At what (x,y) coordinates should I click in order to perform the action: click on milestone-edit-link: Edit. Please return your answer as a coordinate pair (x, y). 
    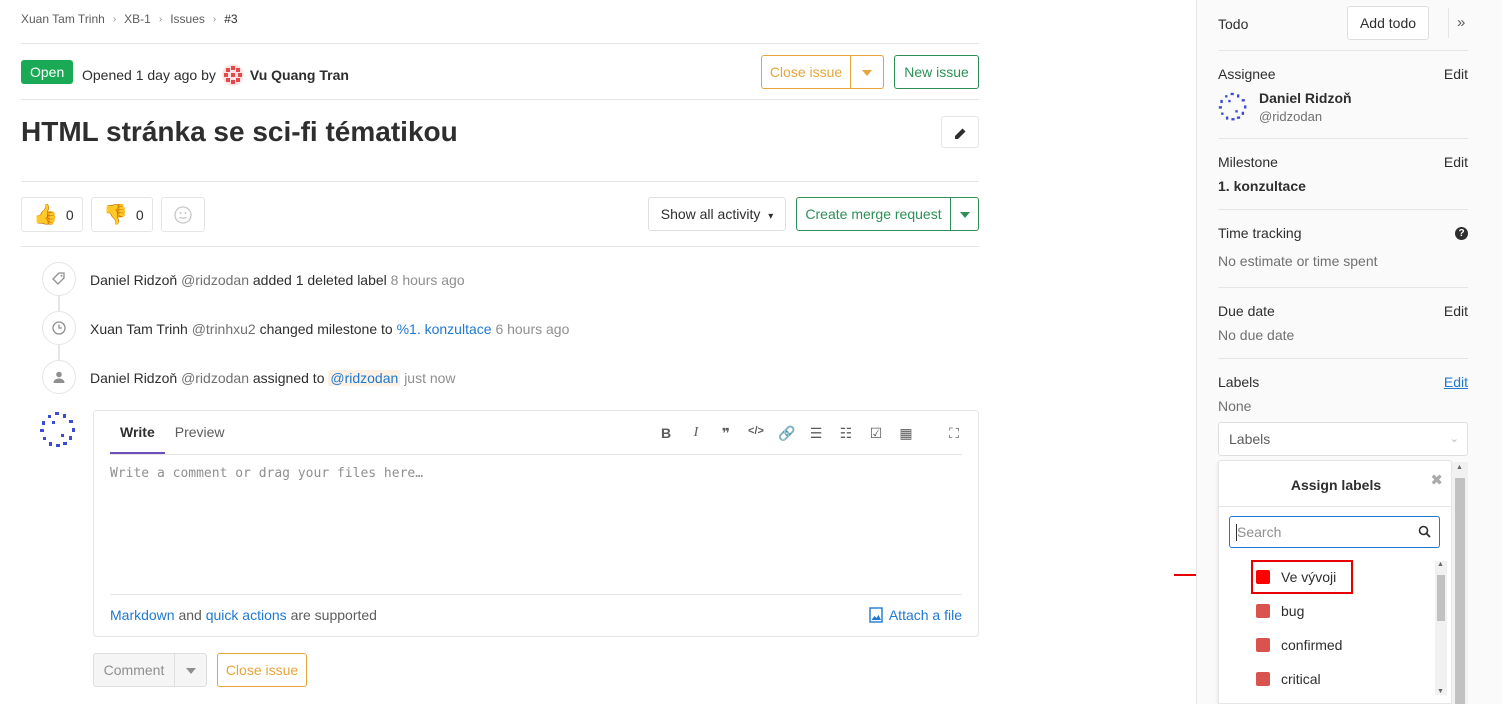
    Looking at the image, I should click on (1456, 162).